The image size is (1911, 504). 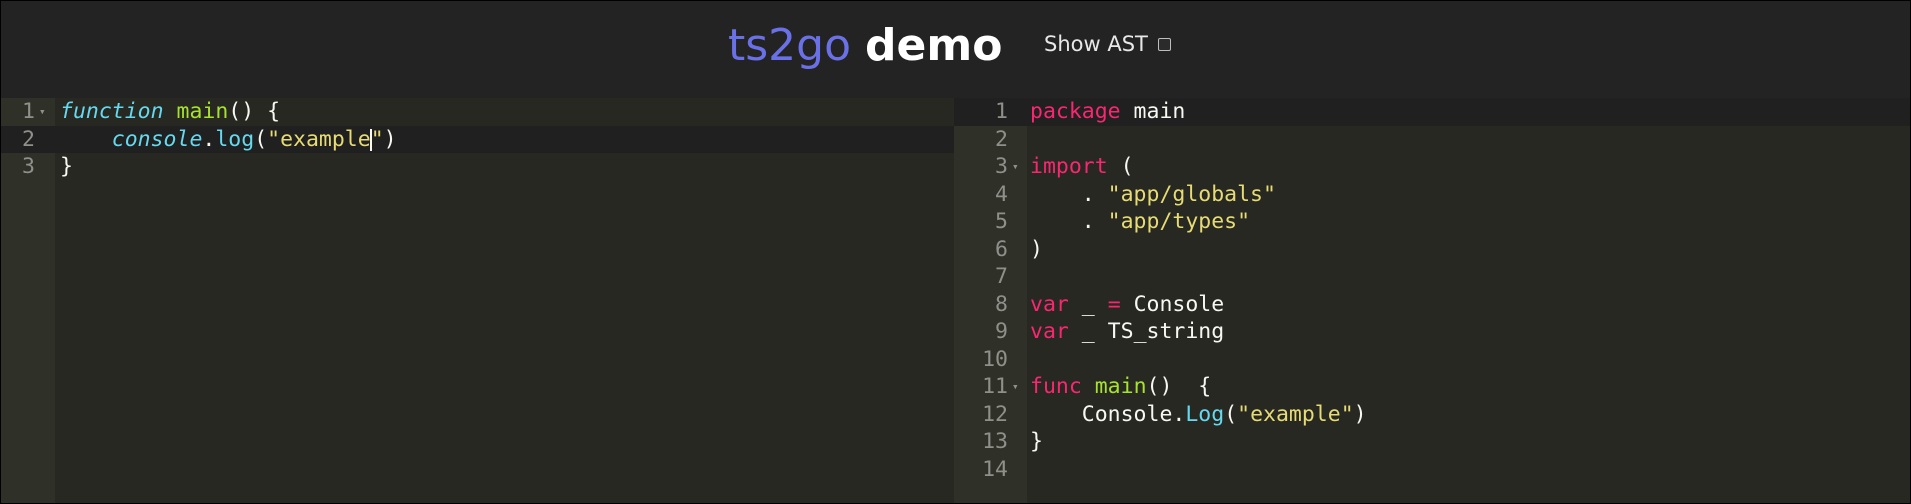 I want to click on code-line: 3 ▾ import (, so click(x=1432, y=167).